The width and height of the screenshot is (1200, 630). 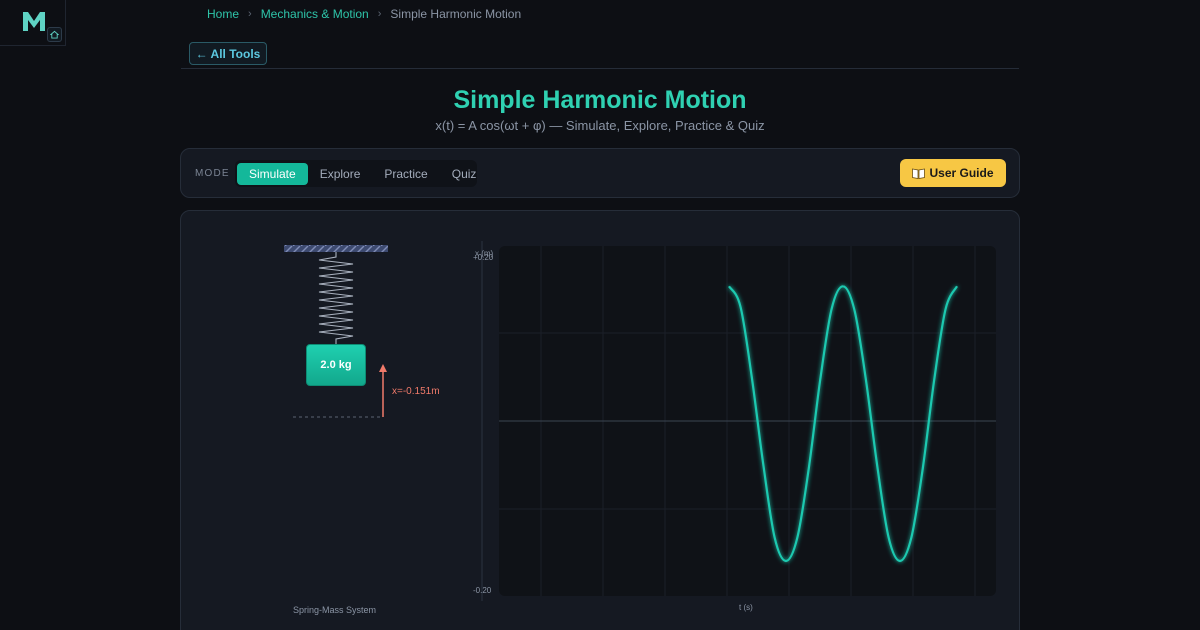 What do you see at coordinates (961, 173) in the screenshot?
I see `user-guide-label: User Guide` at bounding box center [961, 173].